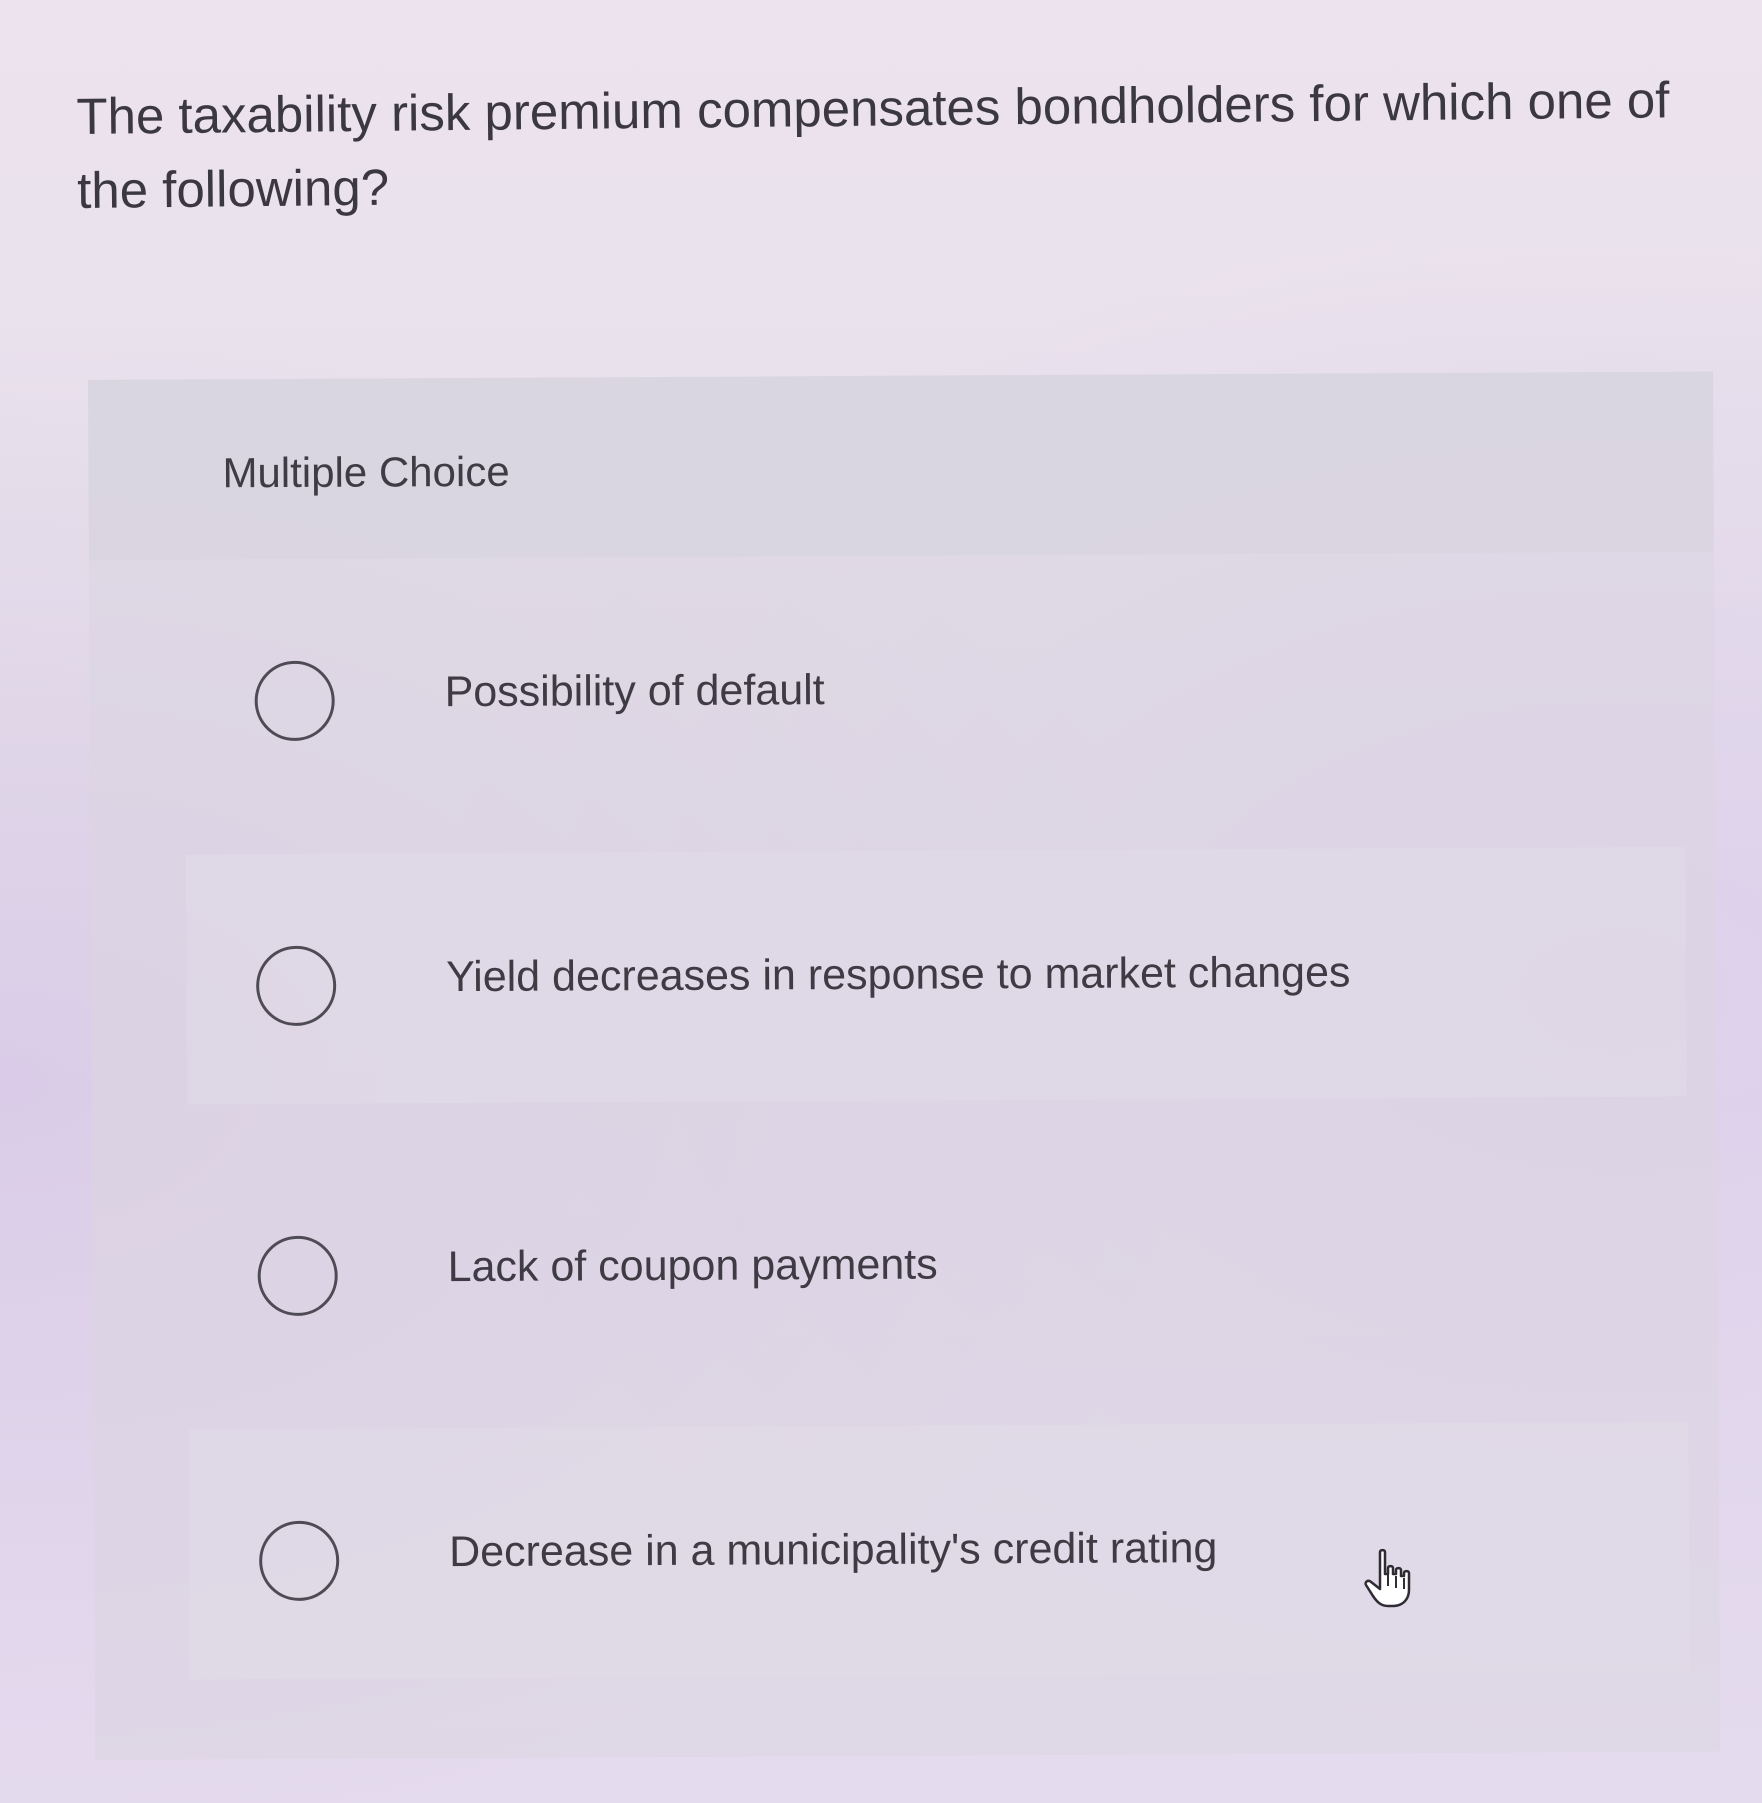 Image resolution: width=1762 pixels, height=1803 pixels. I want to click on answer-option-3: Lack of coupon payments, so click(937, 1266).